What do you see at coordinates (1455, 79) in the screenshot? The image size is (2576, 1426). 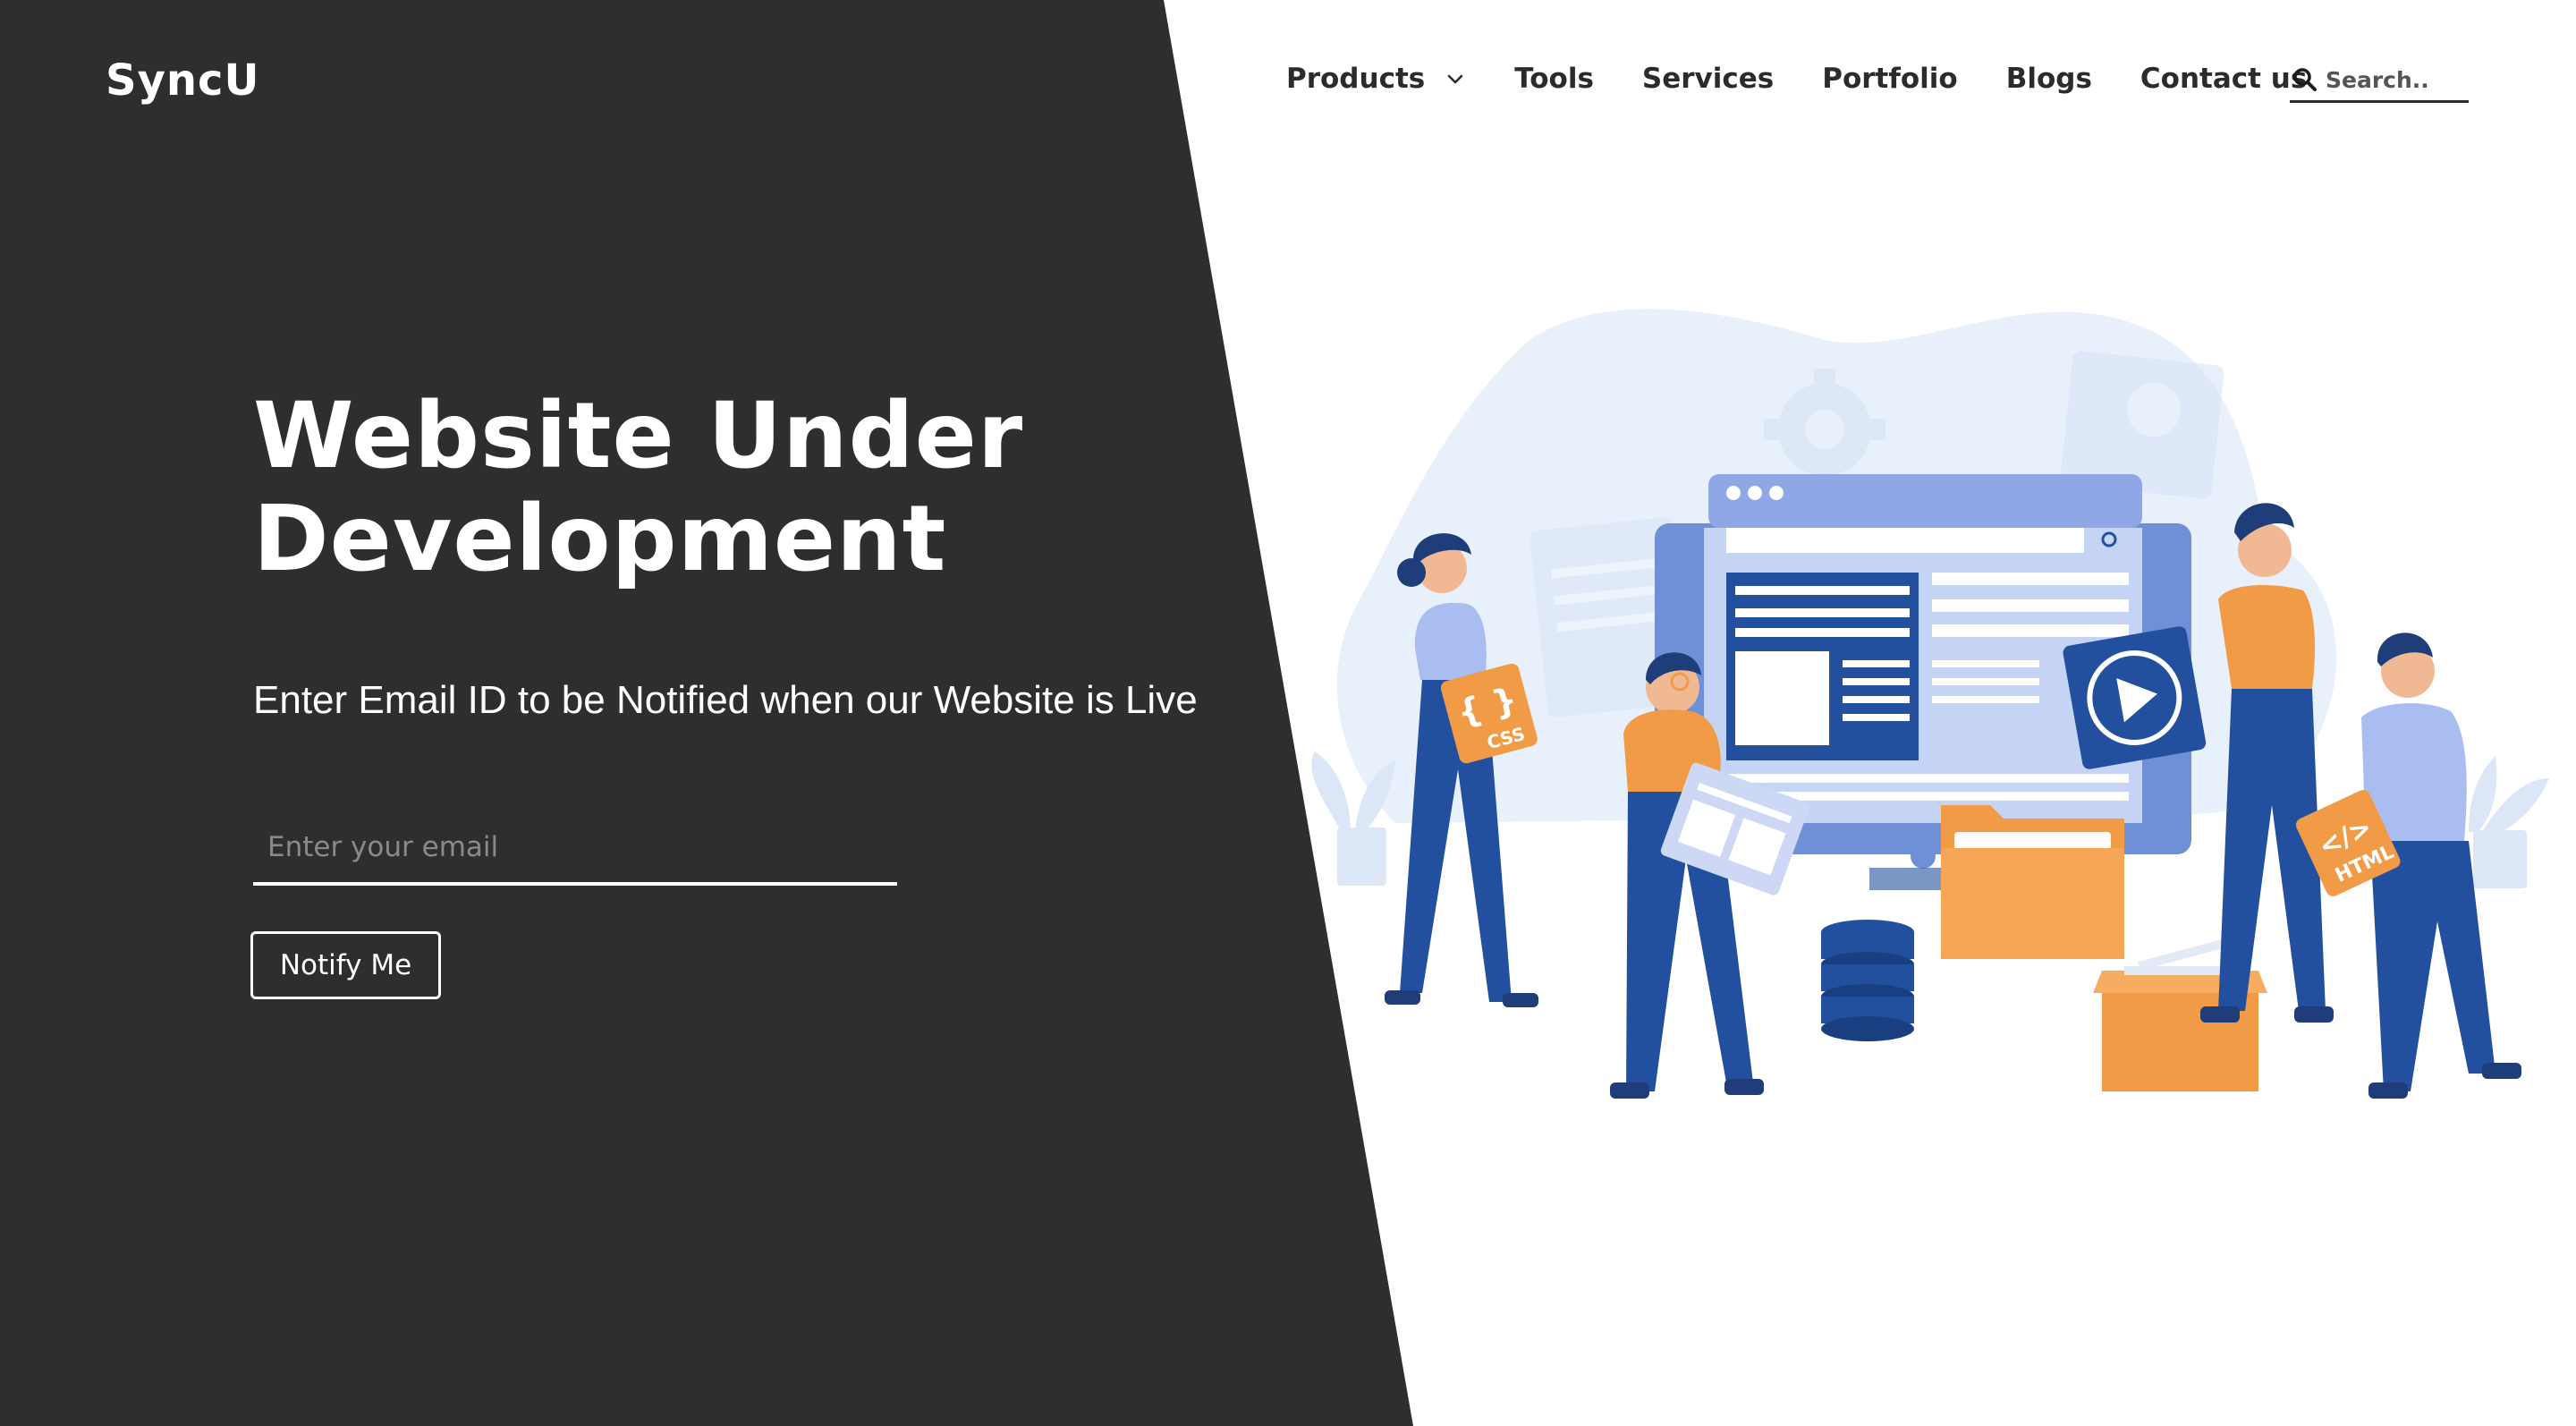 I see `chevron-down-icon` at bounding box center [1455, 79].